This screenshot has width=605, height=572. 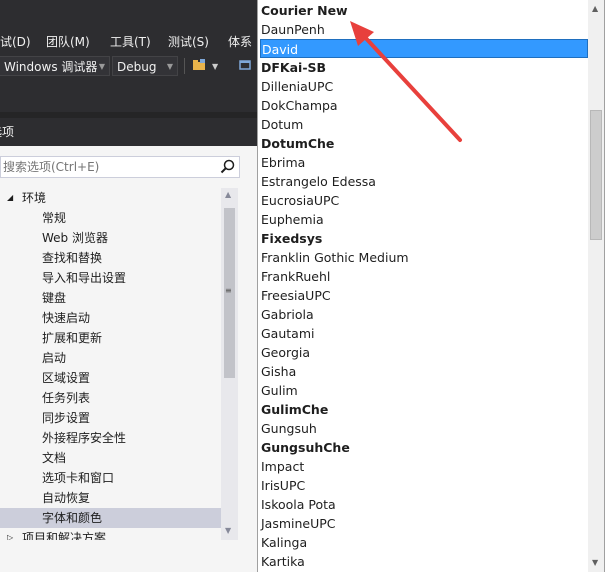 I want to click on font-list-item: Gulim, so click(x=424, y=390).